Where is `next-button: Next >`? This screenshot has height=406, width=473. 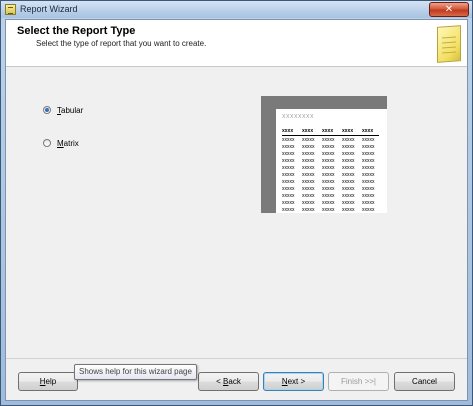
next-button: Next > is located at coordinates (293, 381).